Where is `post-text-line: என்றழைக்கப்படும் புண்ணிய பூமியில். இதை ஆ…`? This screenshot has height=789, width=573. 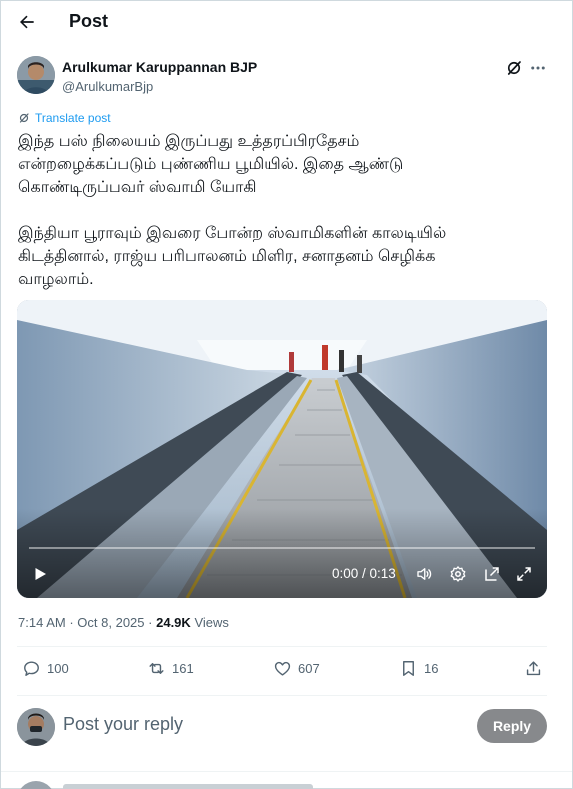 post-text-line: என்றழைக்கப்படும் புண்ணிய பூமியில். இதை ஆ… is located at coordinates (211, 164).